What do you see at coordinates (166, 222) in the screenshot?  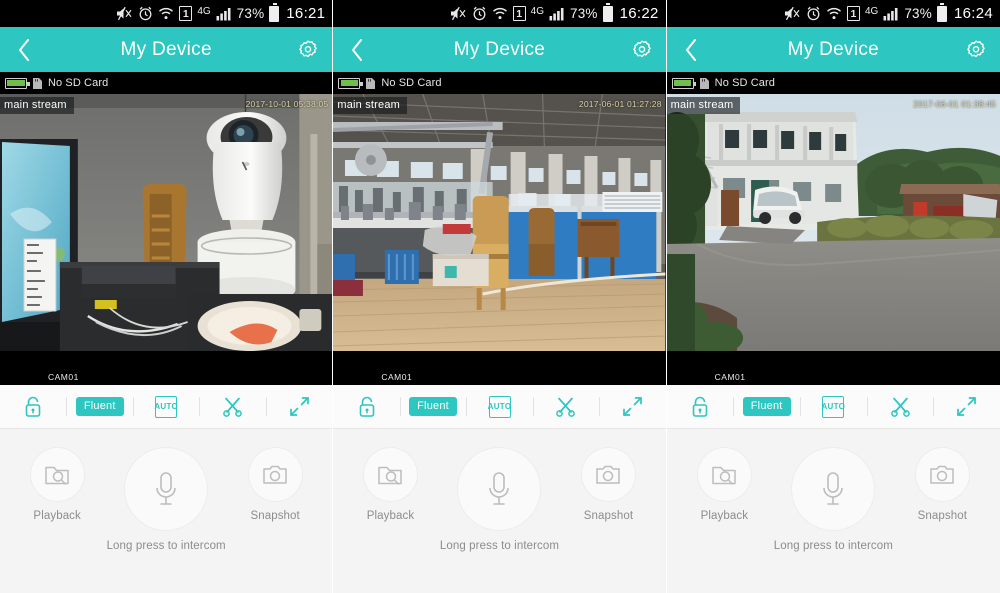 I see `video-frame` at bounding box center [166, 222].